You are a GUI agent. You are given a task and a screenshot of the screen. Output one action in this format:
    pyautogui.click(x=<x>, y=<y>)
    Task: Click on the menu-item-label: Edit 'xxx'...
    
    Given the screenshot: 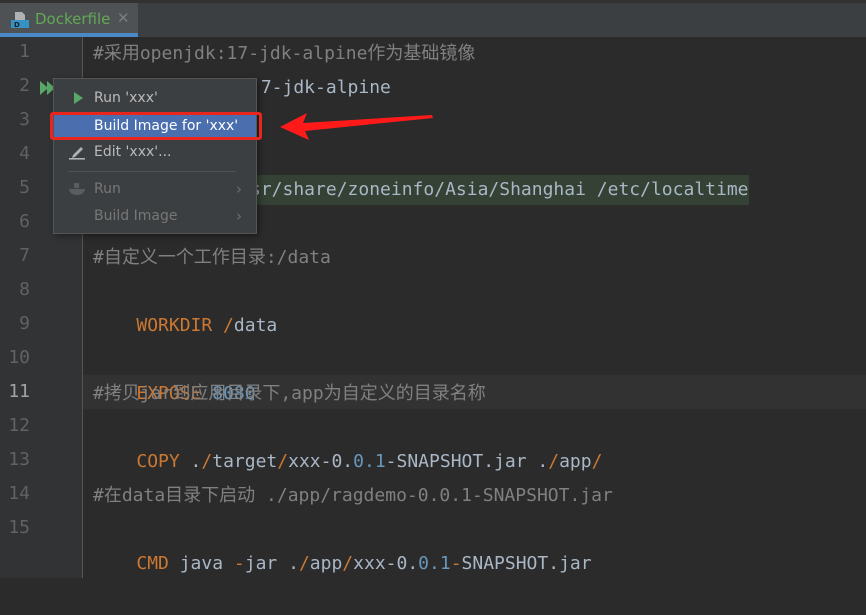 What is the action you would take?
    pyautogui.click(x=133, y=152)
    